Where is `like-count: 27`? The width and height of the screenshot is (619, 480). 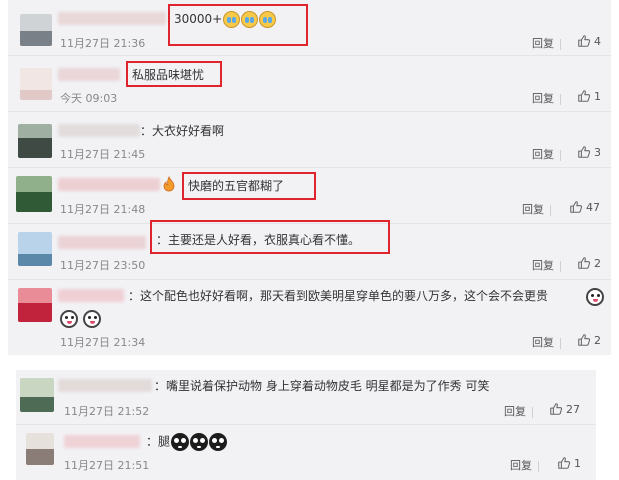 like-count: 27 is located at coordinates (573, 409).